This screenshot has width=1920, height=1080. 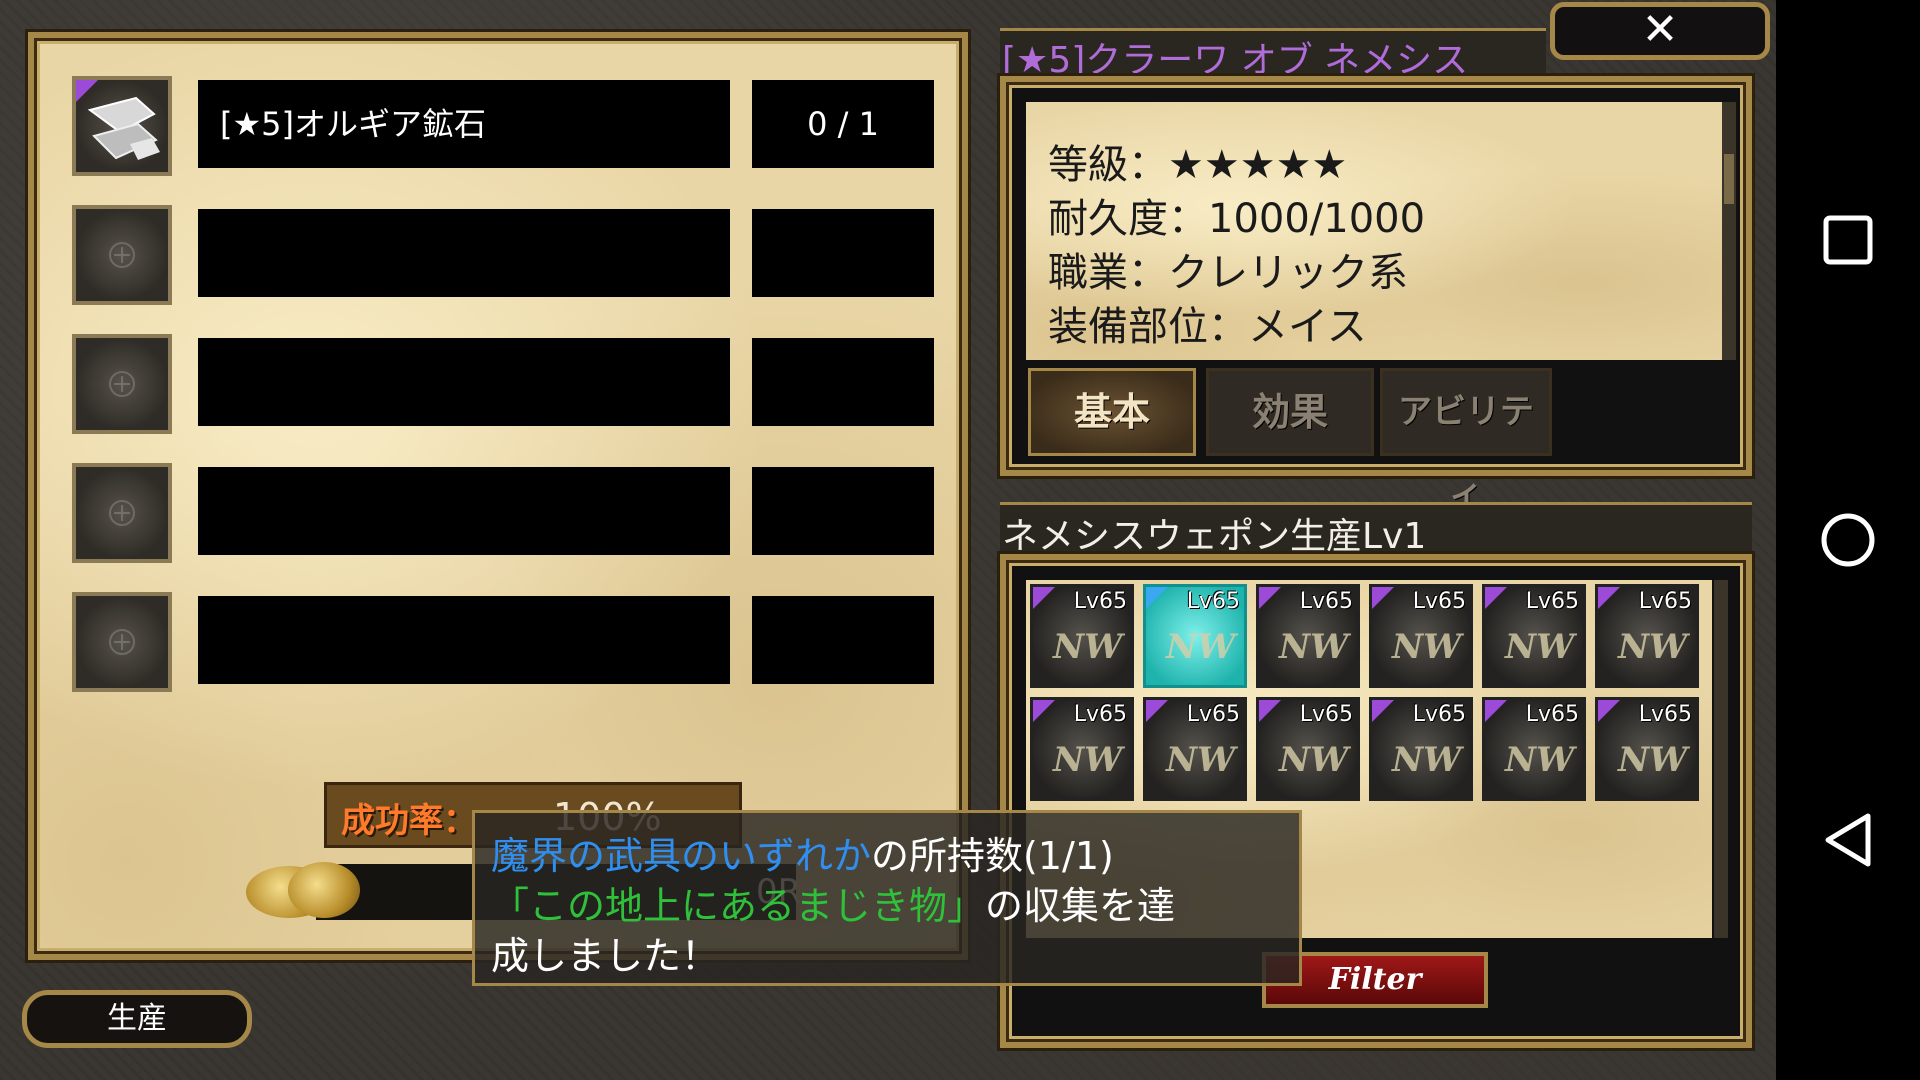 I want to click on coin-cost: 0R, so click(x=523, y=892).